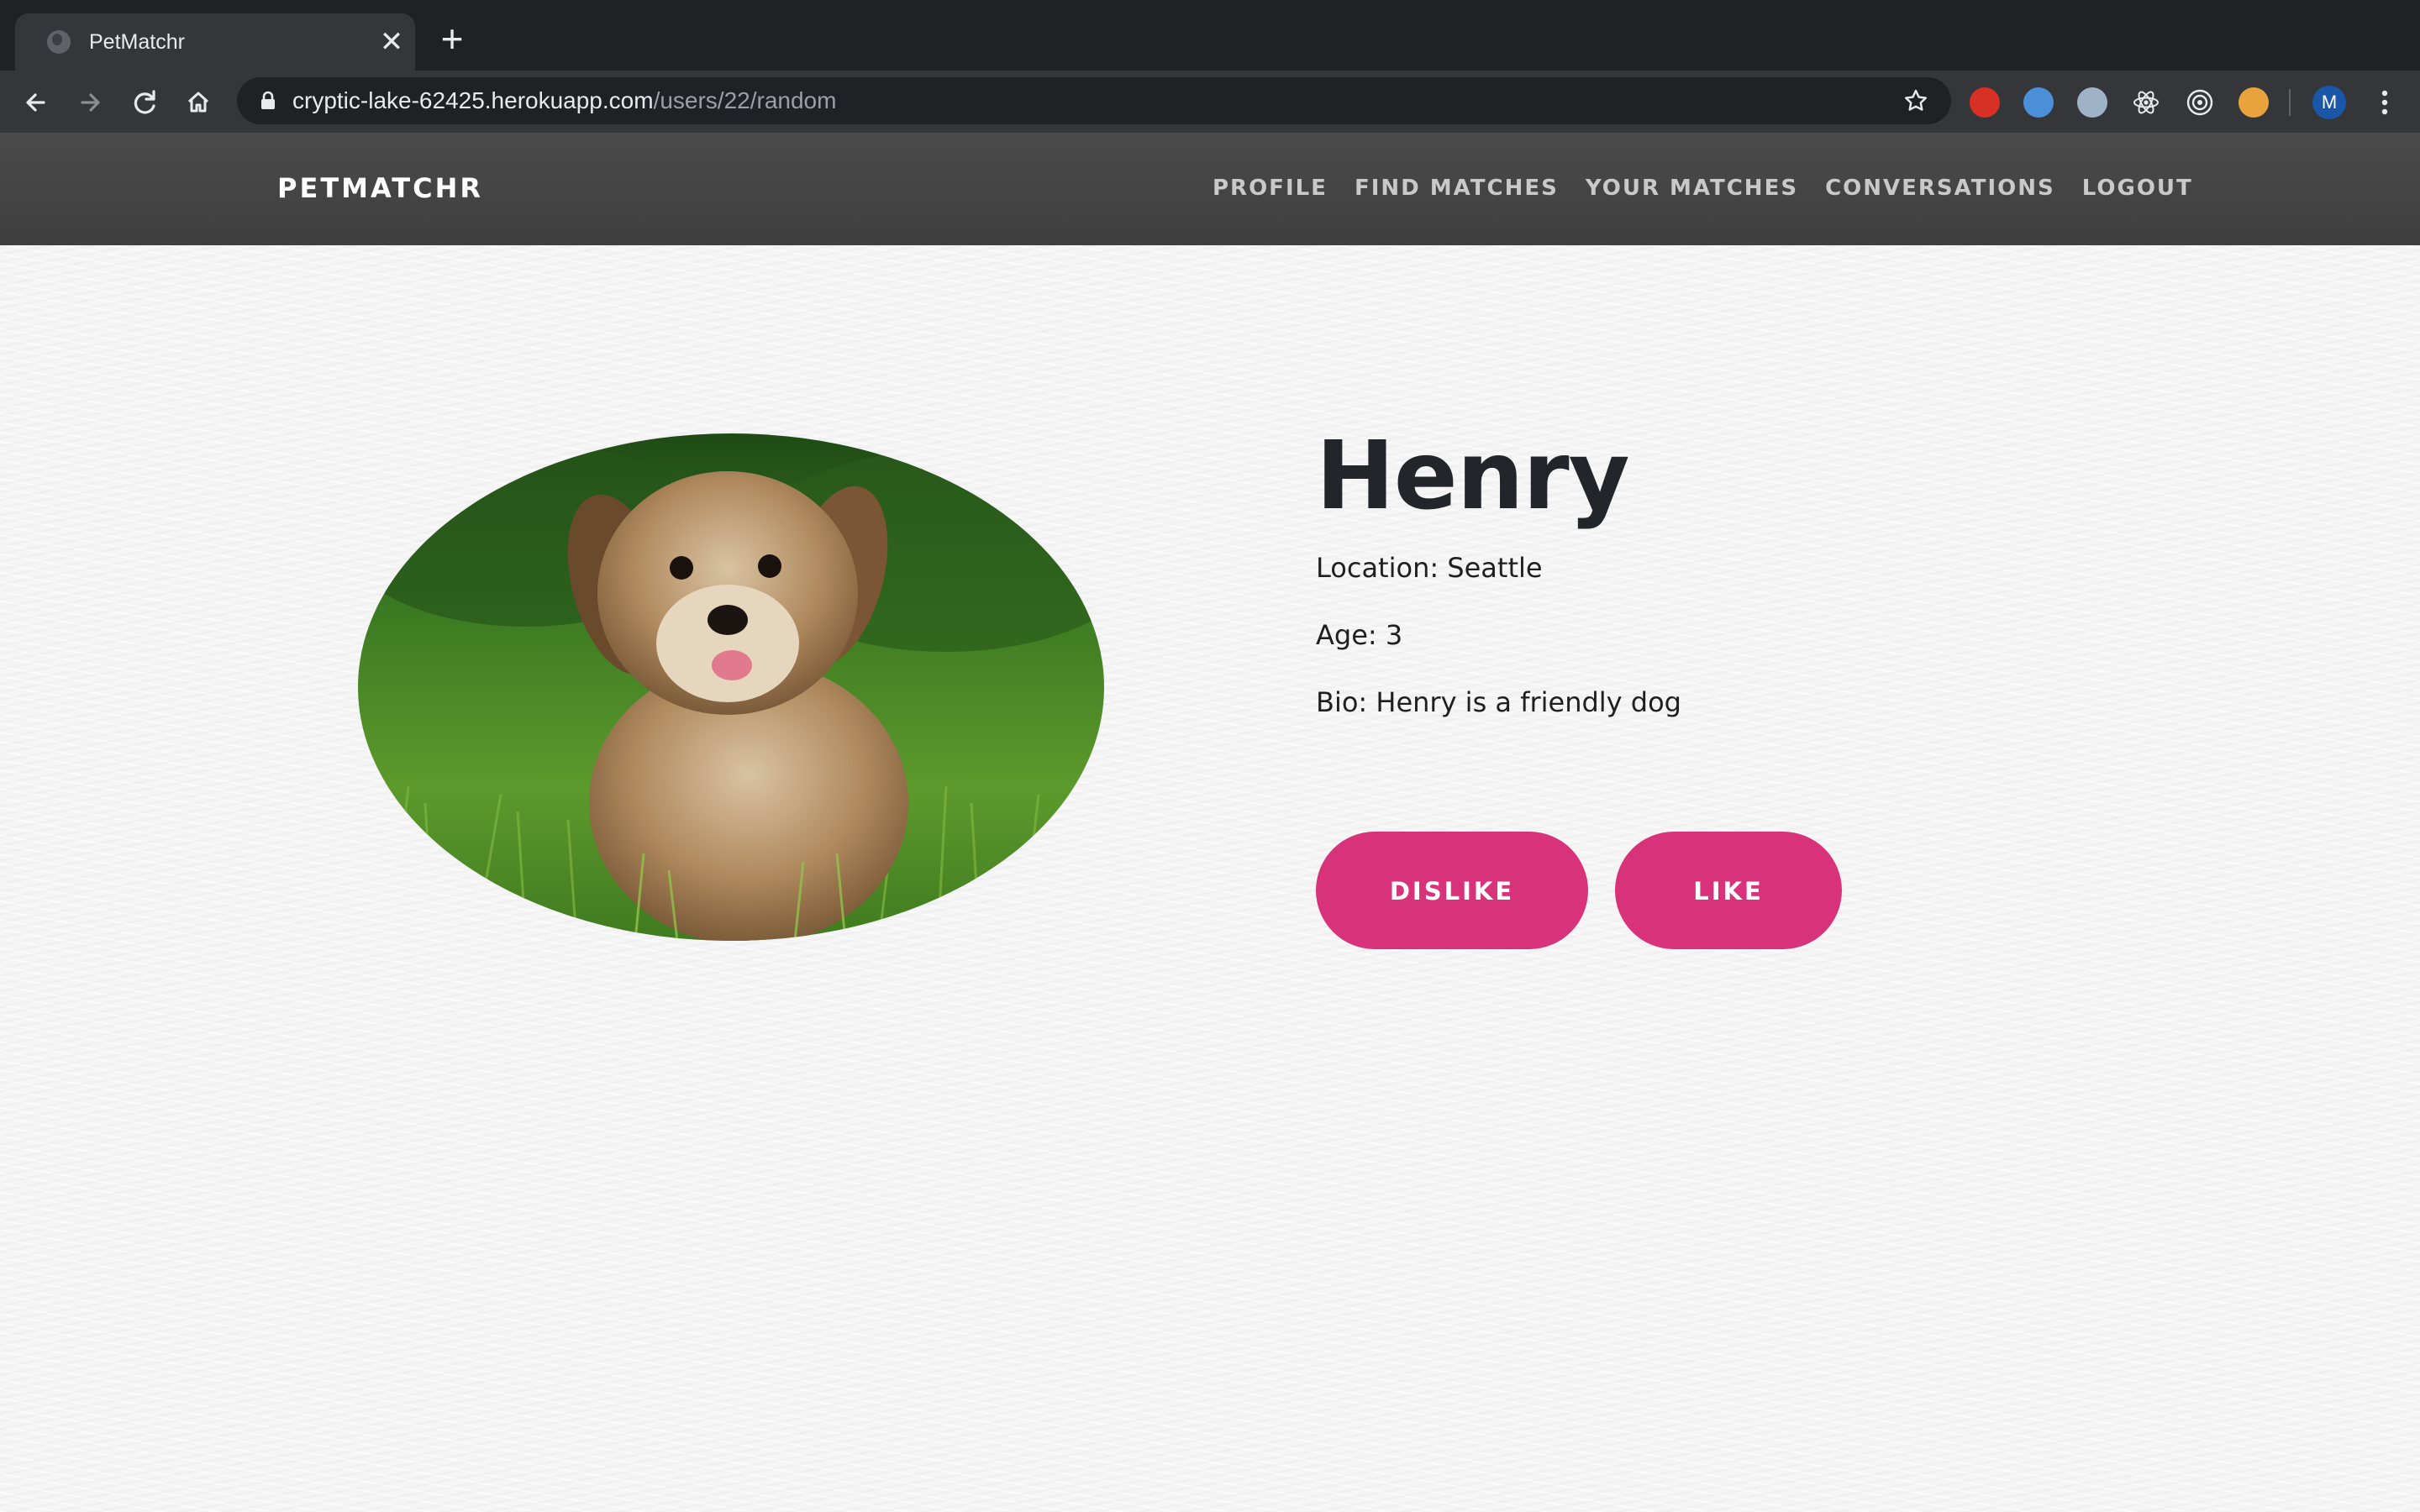  Describe the element at coordinates (2253, 102) in the screenshot. I see `santa-extension-icon` at that location.